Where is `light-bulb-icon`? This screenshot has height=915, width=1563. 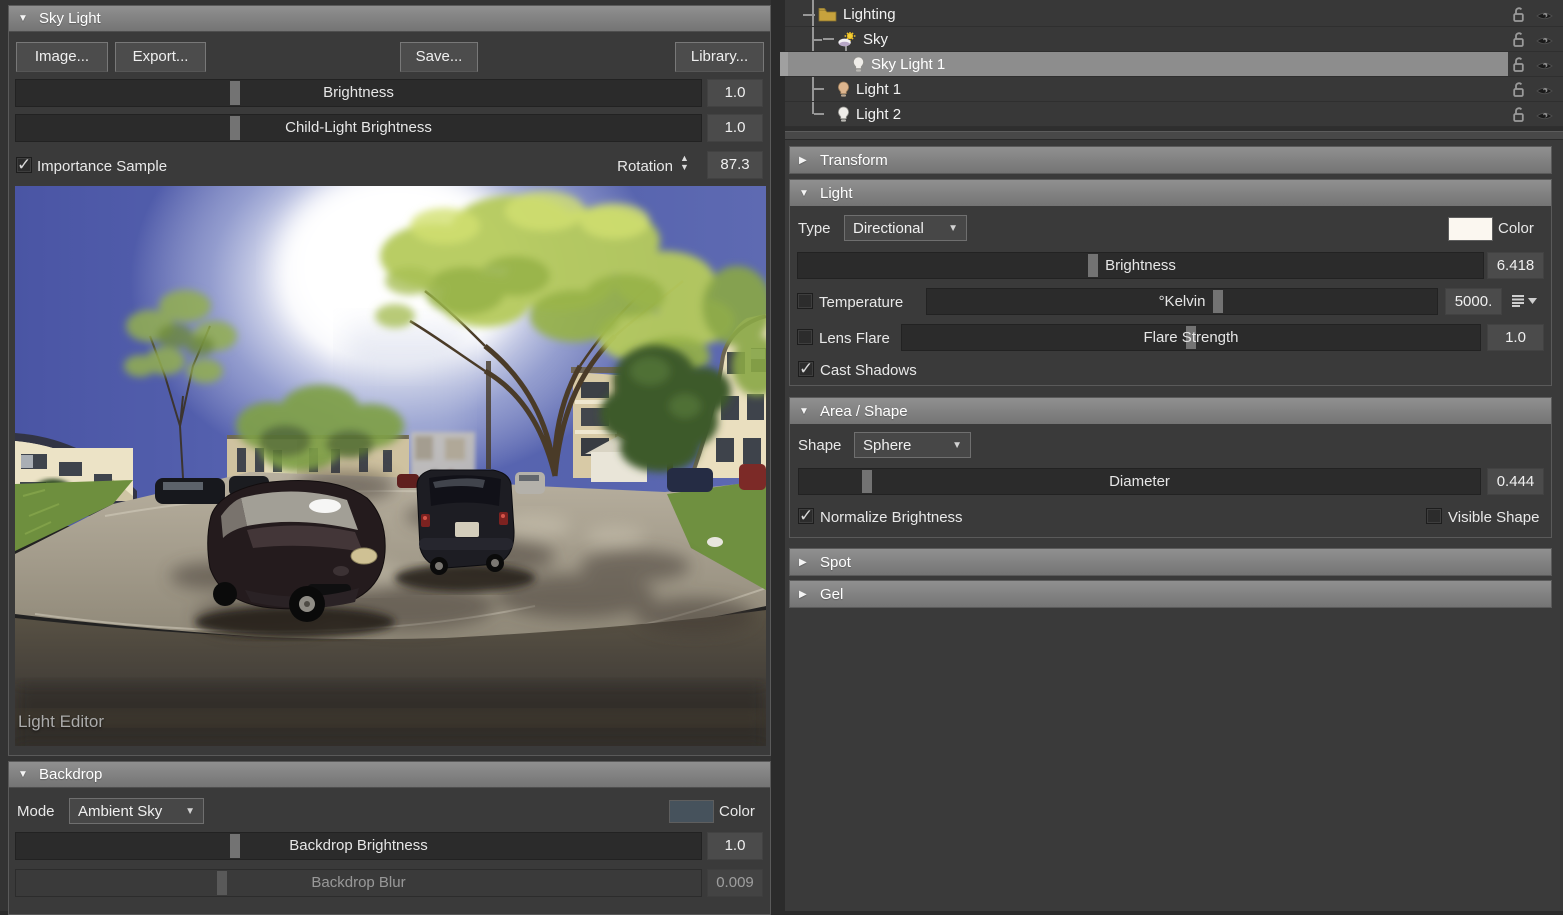 light-bulb-icon is located at coordinates (843, 114).